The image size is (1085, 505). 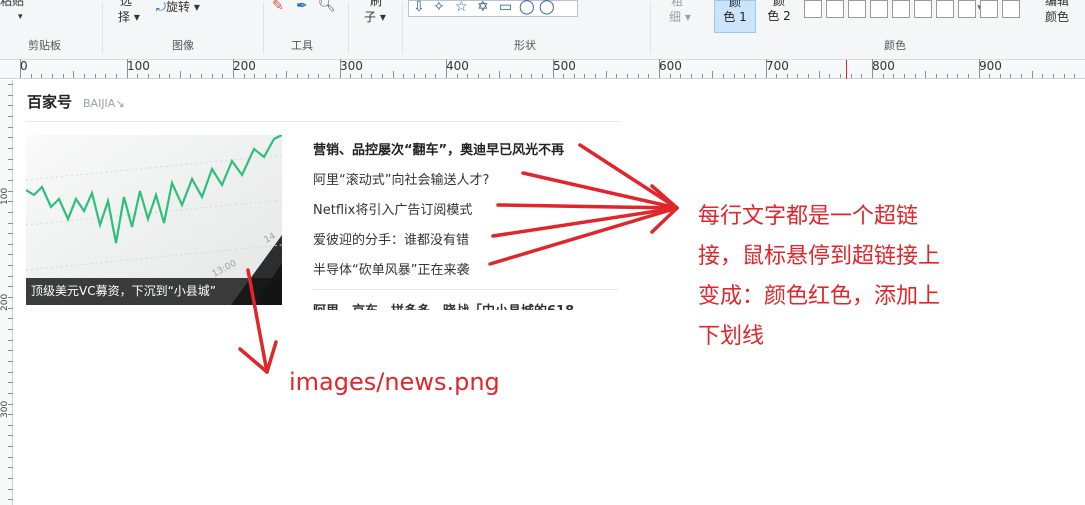 What do you see at coordinates (154, 220) in the screenshot?
I see `news-image: 13:00 14 顶级美元VC募资，下沉到“小县城”` at bounding box center [154, 220].